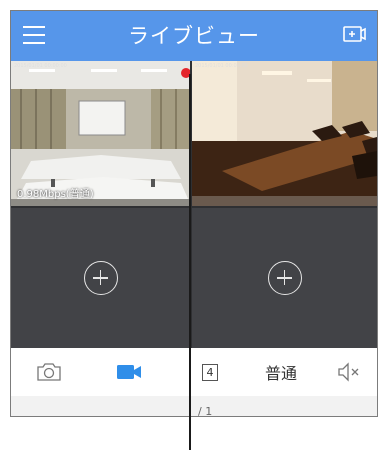  I want to click on video-camera-icon, so click(129, 372).